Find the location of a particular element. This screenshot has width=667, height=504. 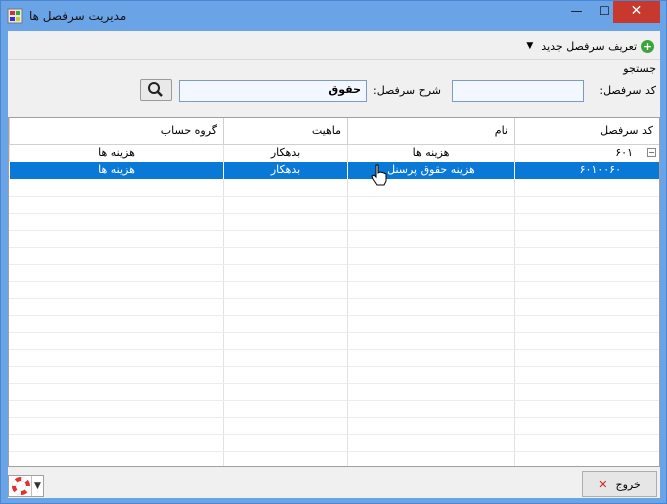

minimize-icon: — is located at coordinates (576, 11).